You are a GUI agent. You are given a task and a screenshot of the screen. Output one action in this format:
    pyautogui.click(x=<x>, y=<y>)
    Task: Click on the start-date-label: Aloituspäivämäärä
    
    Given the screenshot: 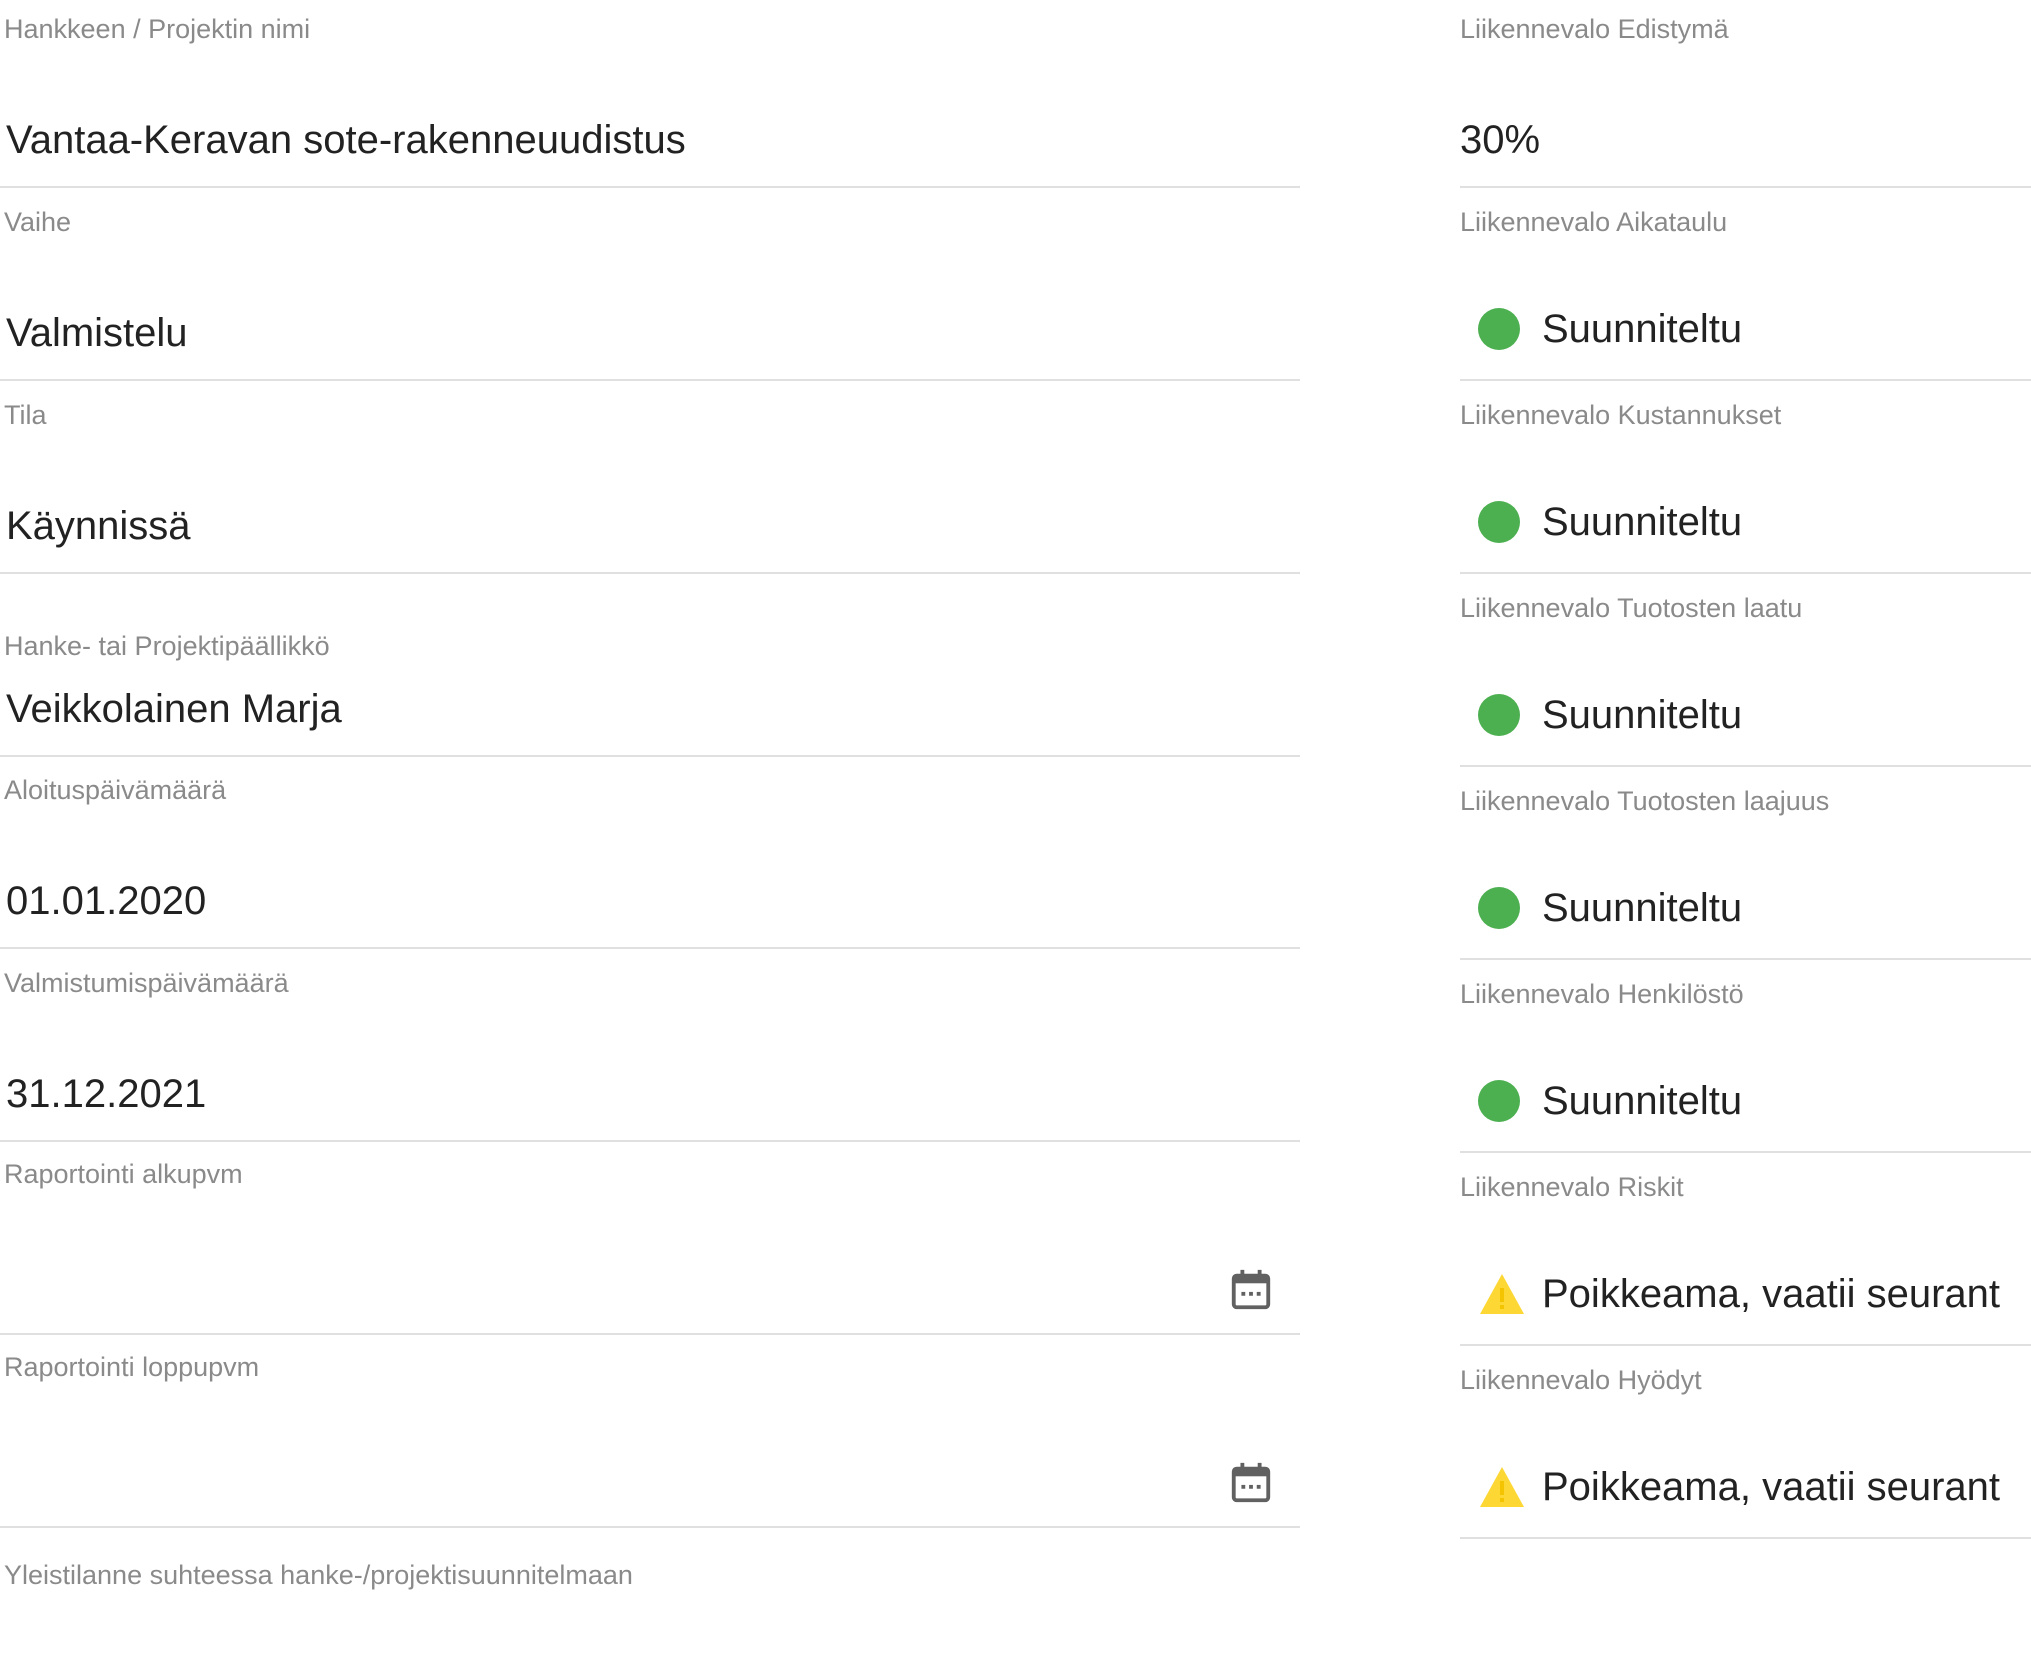 What is the action you would take?
    pyautogui.click(x=115, y=790)
    